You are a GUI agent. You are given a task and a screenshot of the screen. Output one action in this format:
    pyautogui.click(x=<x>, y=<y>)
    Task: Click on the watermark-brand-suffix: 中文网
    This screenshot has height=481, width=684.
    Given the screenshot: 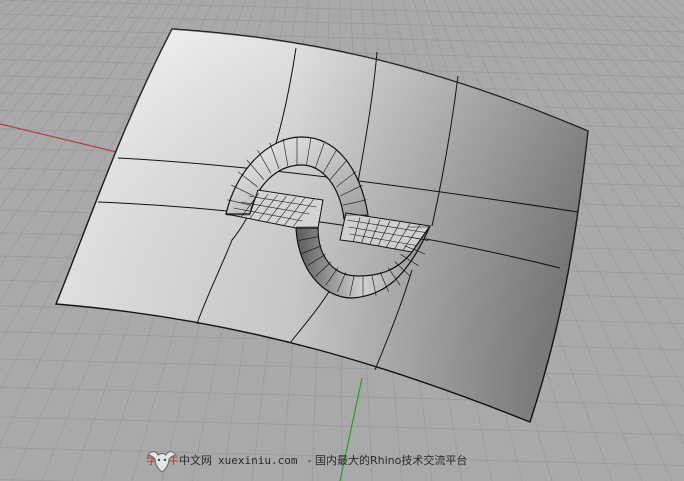 What is the action you would take?
    pyautogui.click(x=195, y=460)
    